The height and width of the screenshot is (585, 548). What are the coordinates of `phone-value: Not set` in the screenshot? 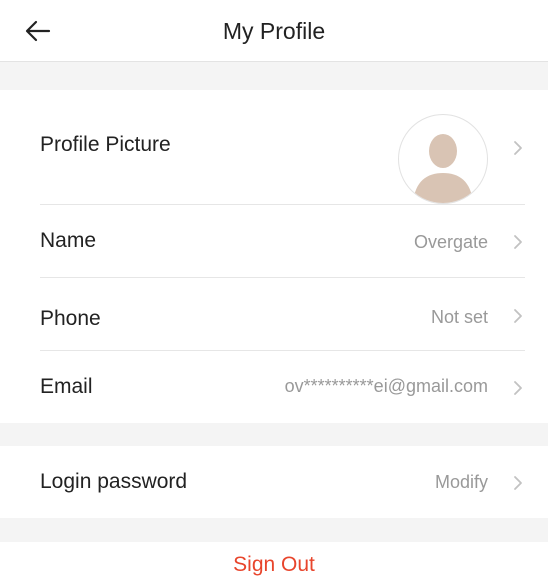 It's located at (459, 317).